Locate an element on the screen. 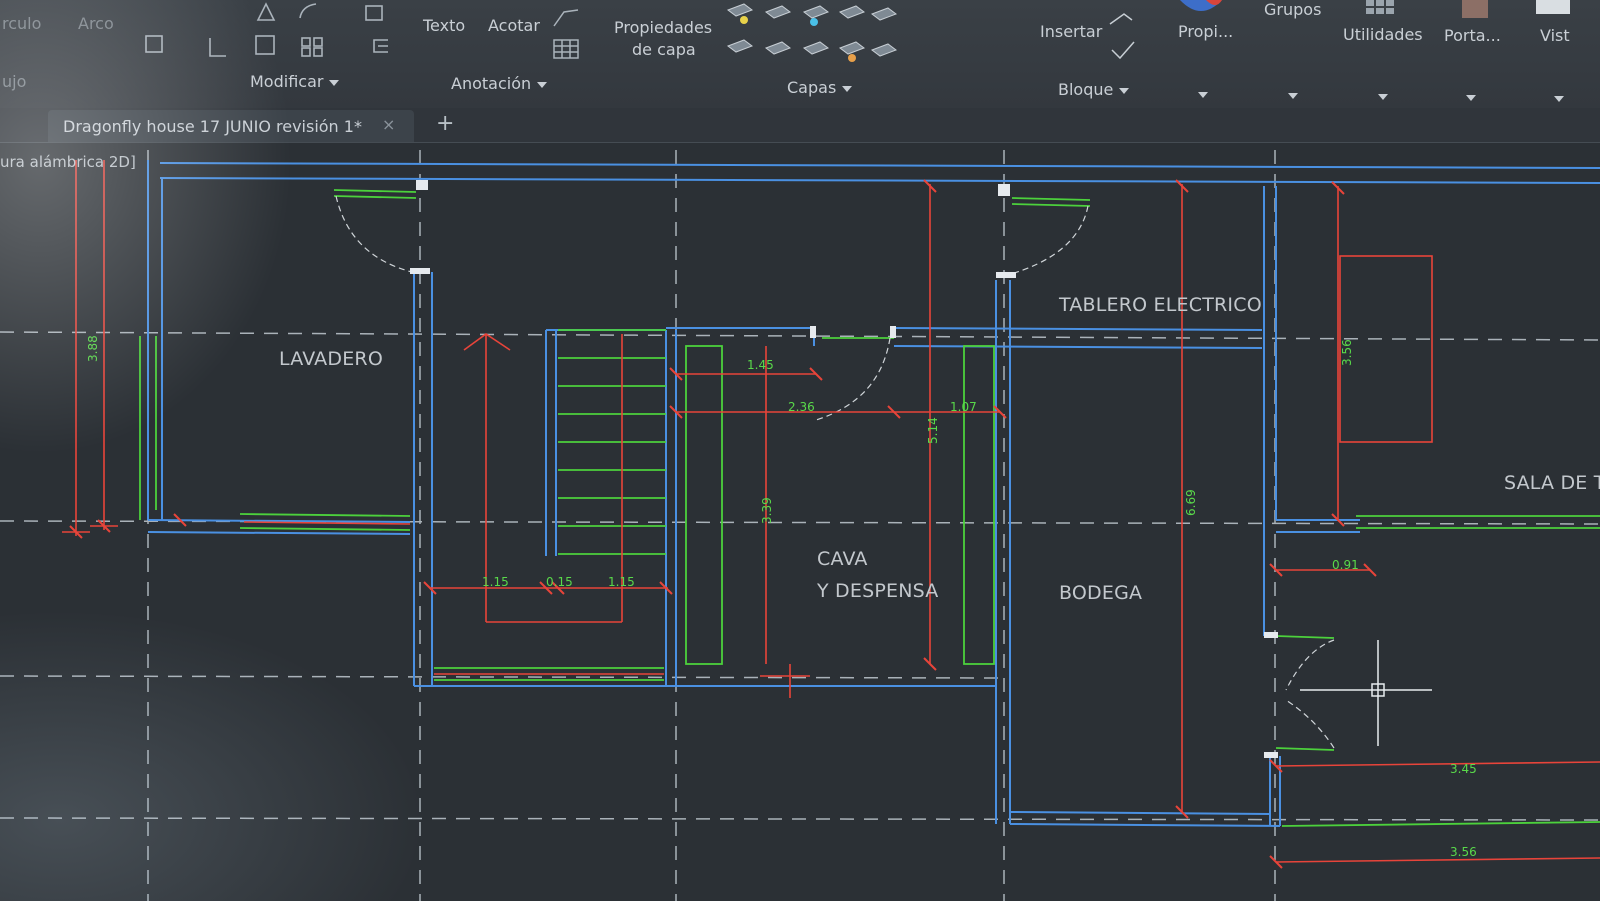 Image resolution: width=1600 pixels, height=901 pixels. room-label-sala: SALA DE T is located at coordinates (1552, 483).